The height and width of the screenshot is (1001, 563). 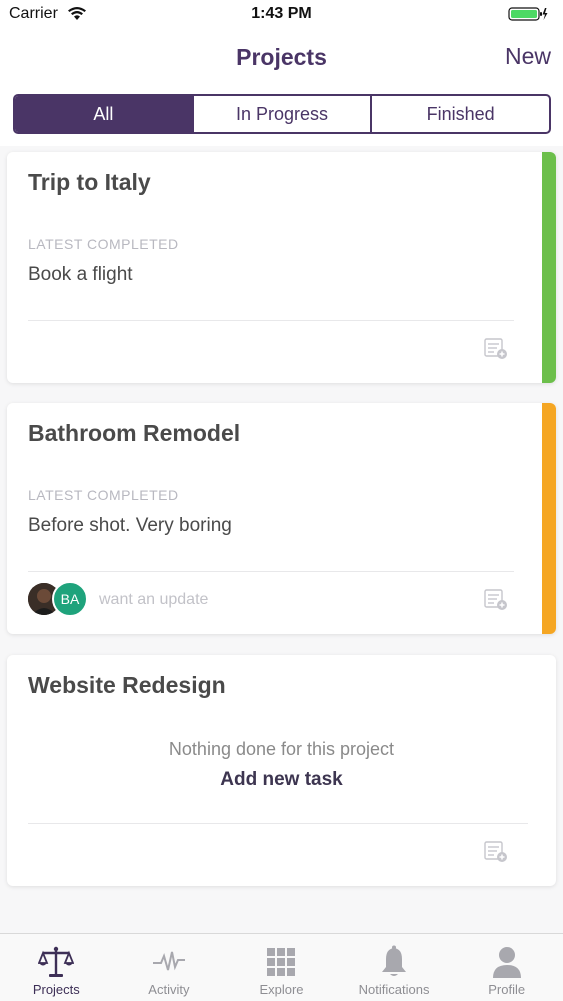 I want to click on segment-finished: Finished, so click(x=459, y=114).